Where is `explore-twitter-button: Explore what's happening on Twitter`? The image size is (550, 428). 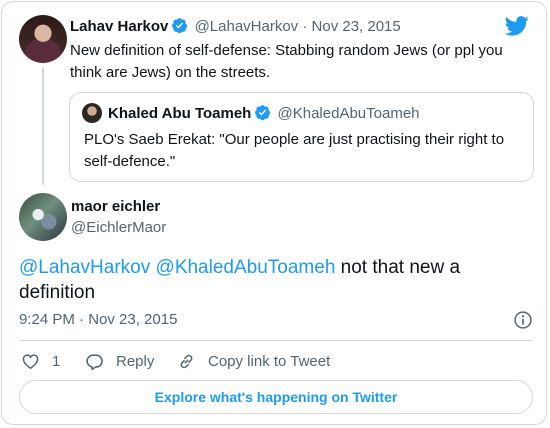 explore-twitter-button: Explore what's happening on Twitter is located at coordinates (276, 397).